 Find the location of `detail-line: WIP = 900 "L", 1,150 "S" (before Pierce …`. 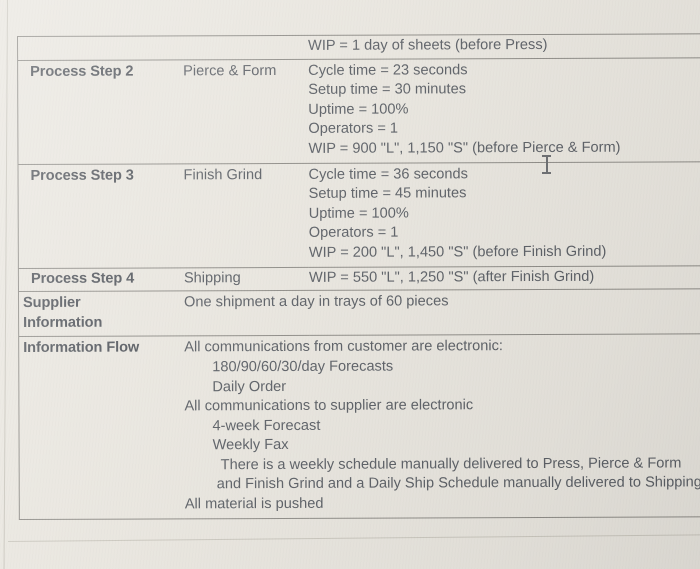

detail-line: WIP = 900 "L", 1,150 "S" (before Pierce … is located at coordinates (464, 148).